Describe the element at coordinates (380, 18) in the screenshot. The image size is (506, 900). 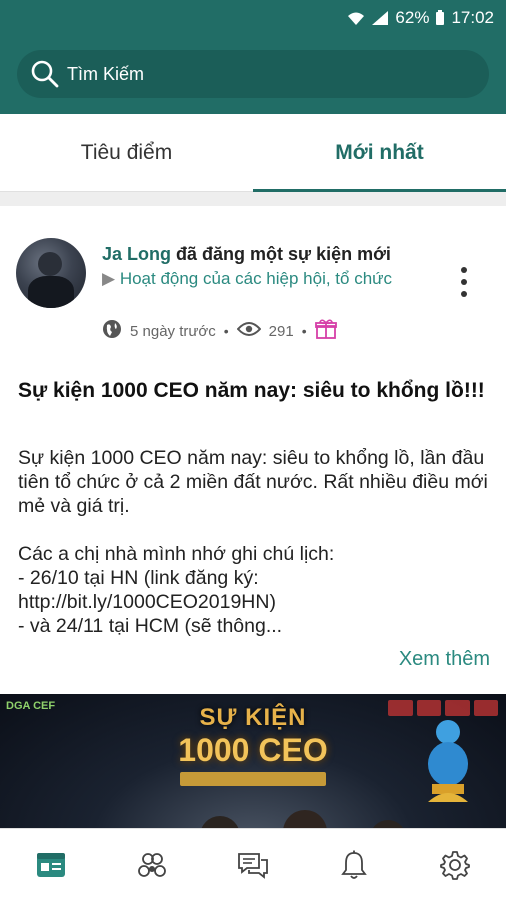
I see `signal-icon` at that location.